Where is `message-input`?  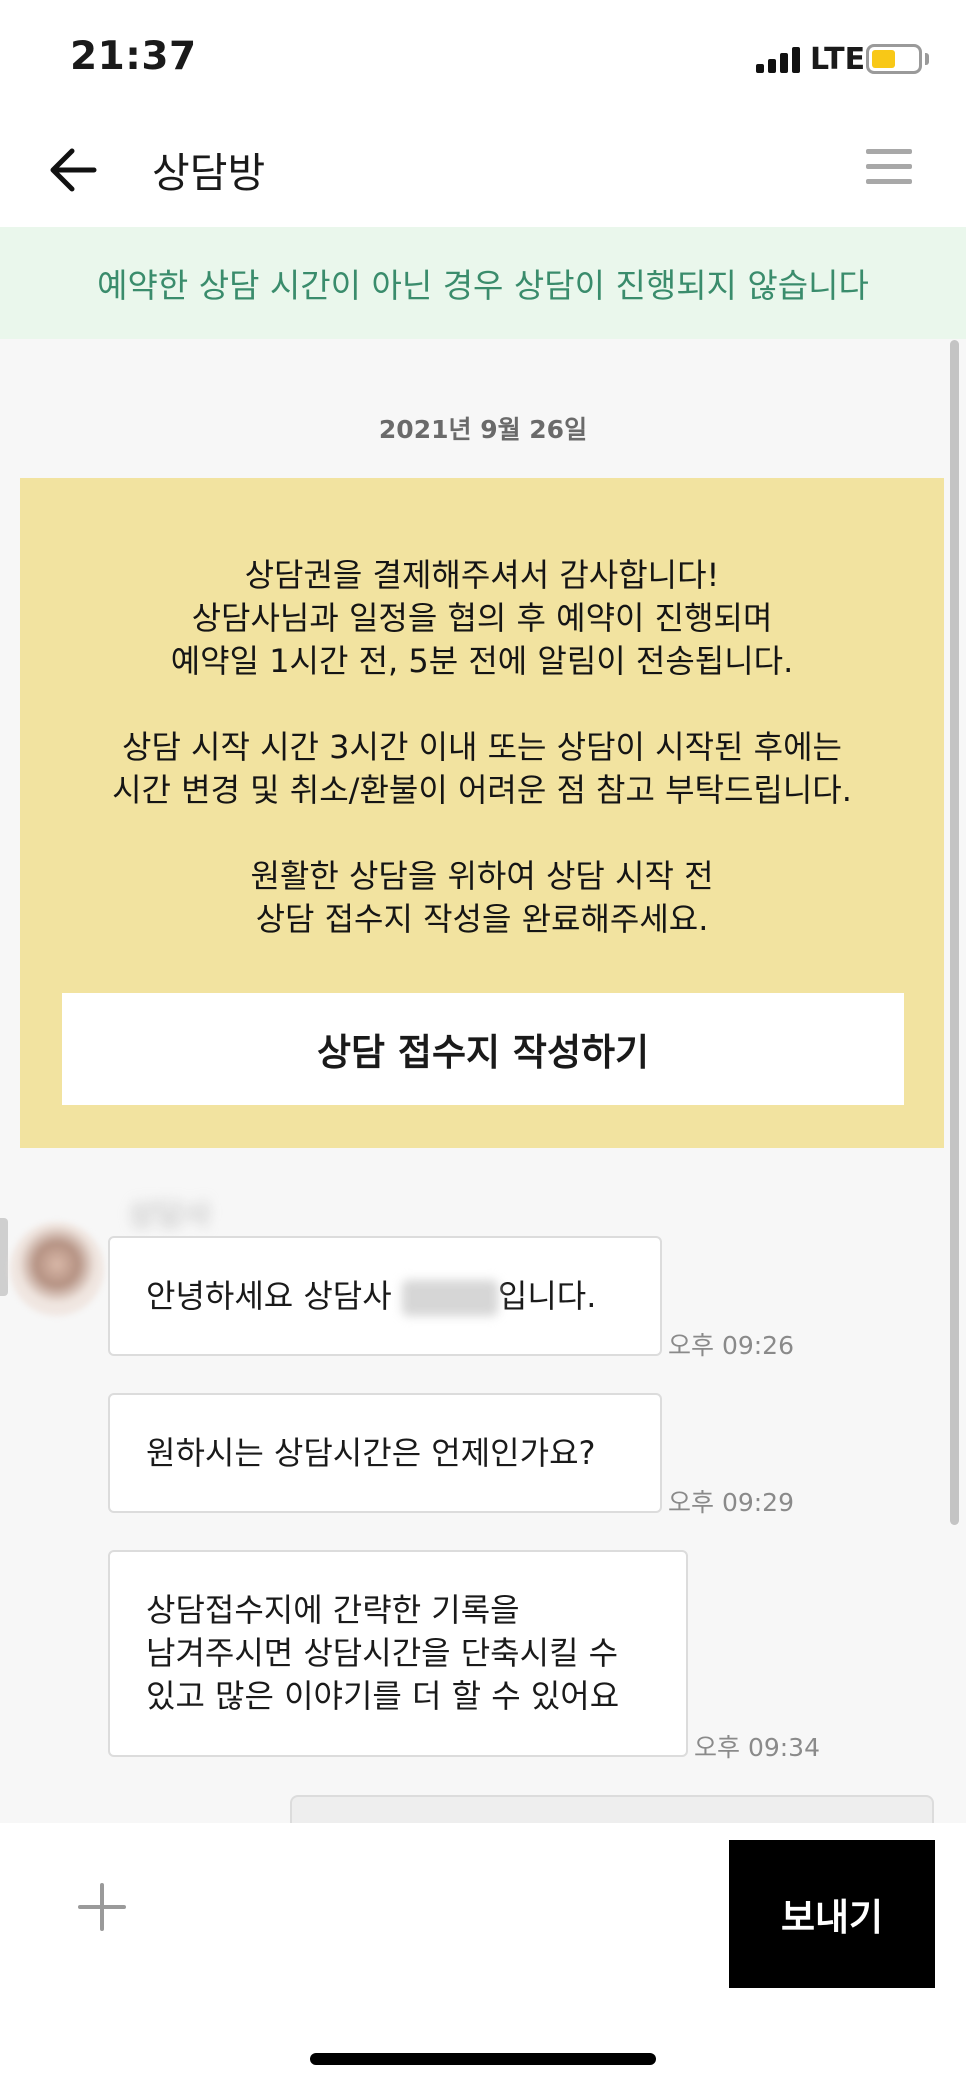 message-input is located at coordinates (440, 1908).